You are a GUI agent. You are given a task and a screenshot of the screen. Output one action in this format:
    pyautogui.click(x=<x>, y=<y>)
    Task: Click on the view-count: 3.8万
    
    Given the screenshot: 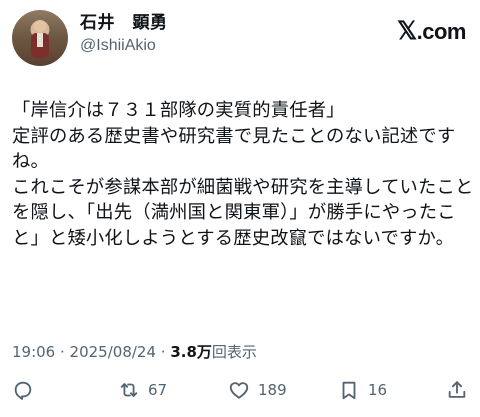 What is the action you would take?
    pyautogui.click(x=191, y=352)
    